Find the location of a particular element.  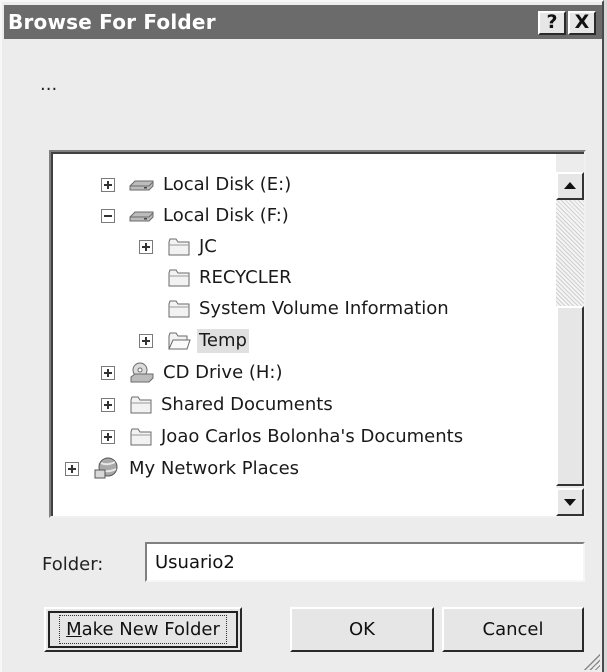

tree-item-my-network-places: My Network Places is located at coordinates (183, 469).